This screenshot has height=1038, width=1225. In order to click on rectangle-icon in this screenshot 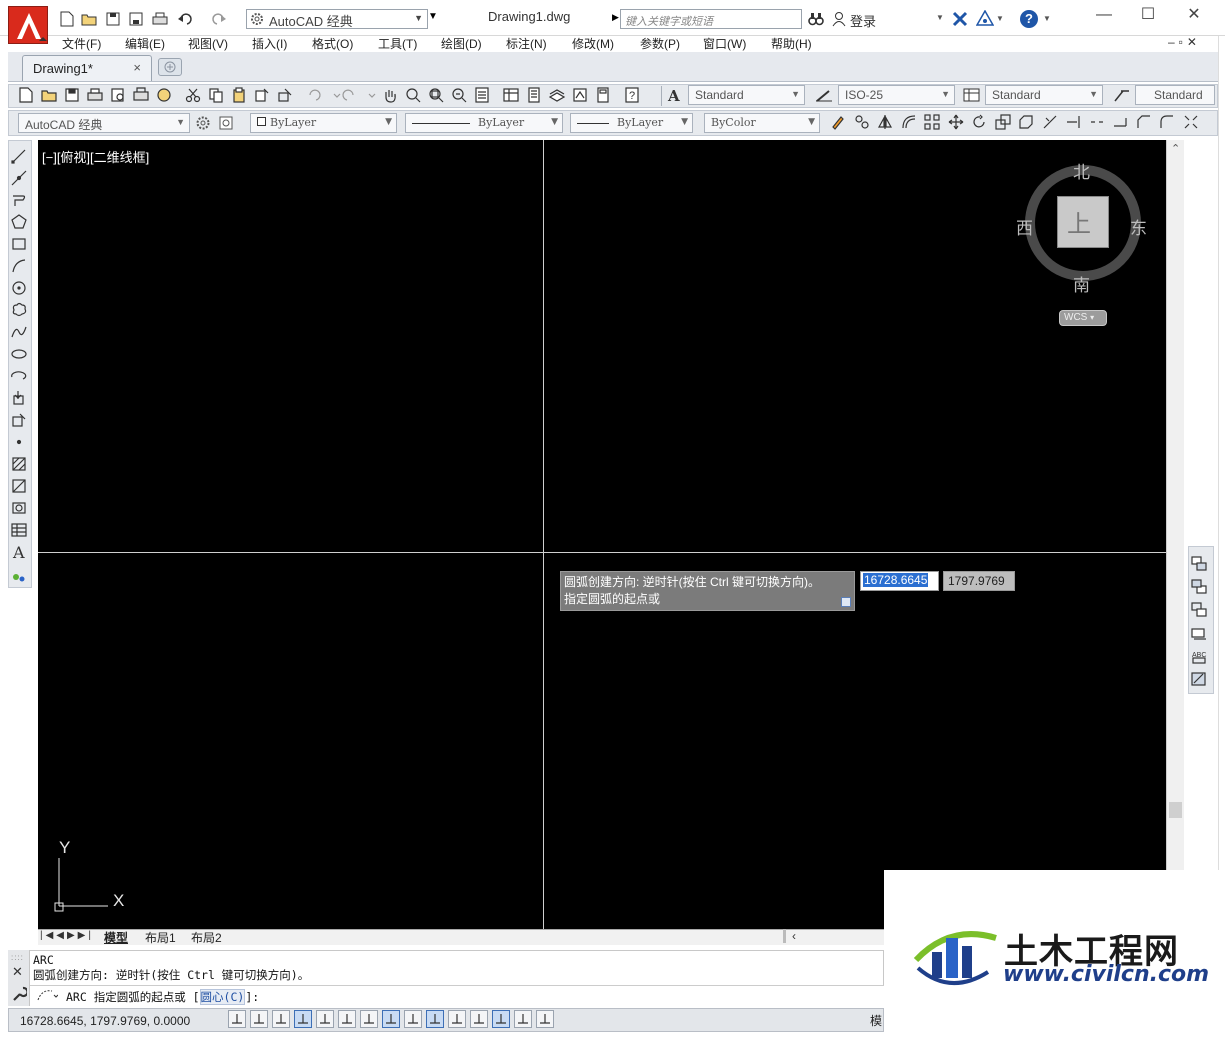, I will do `click(19, 244)`.